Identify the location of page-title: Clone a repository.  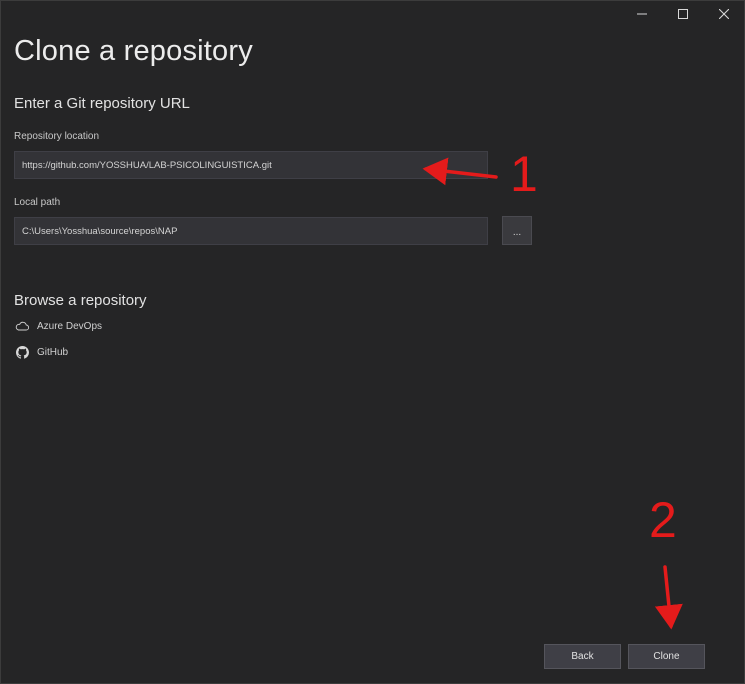
(133, 51).